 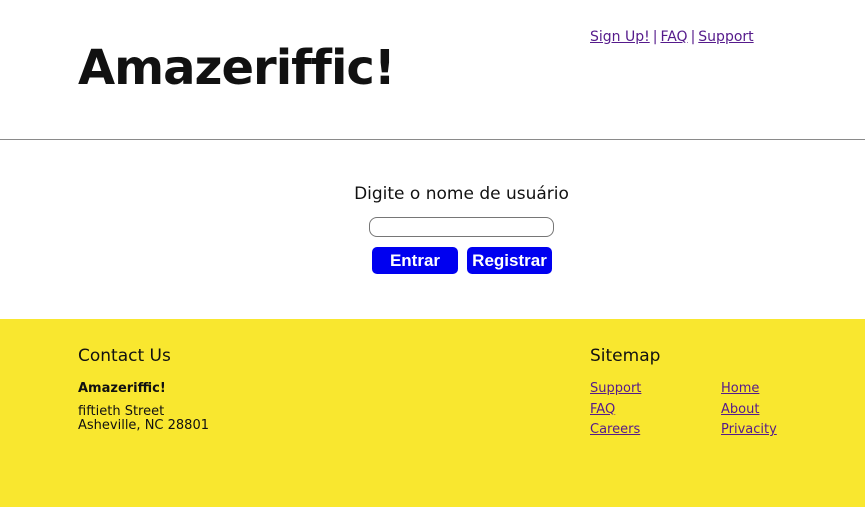 I want to click on sitemap-privacity-link: Privacity, so click(x=749, y=429).